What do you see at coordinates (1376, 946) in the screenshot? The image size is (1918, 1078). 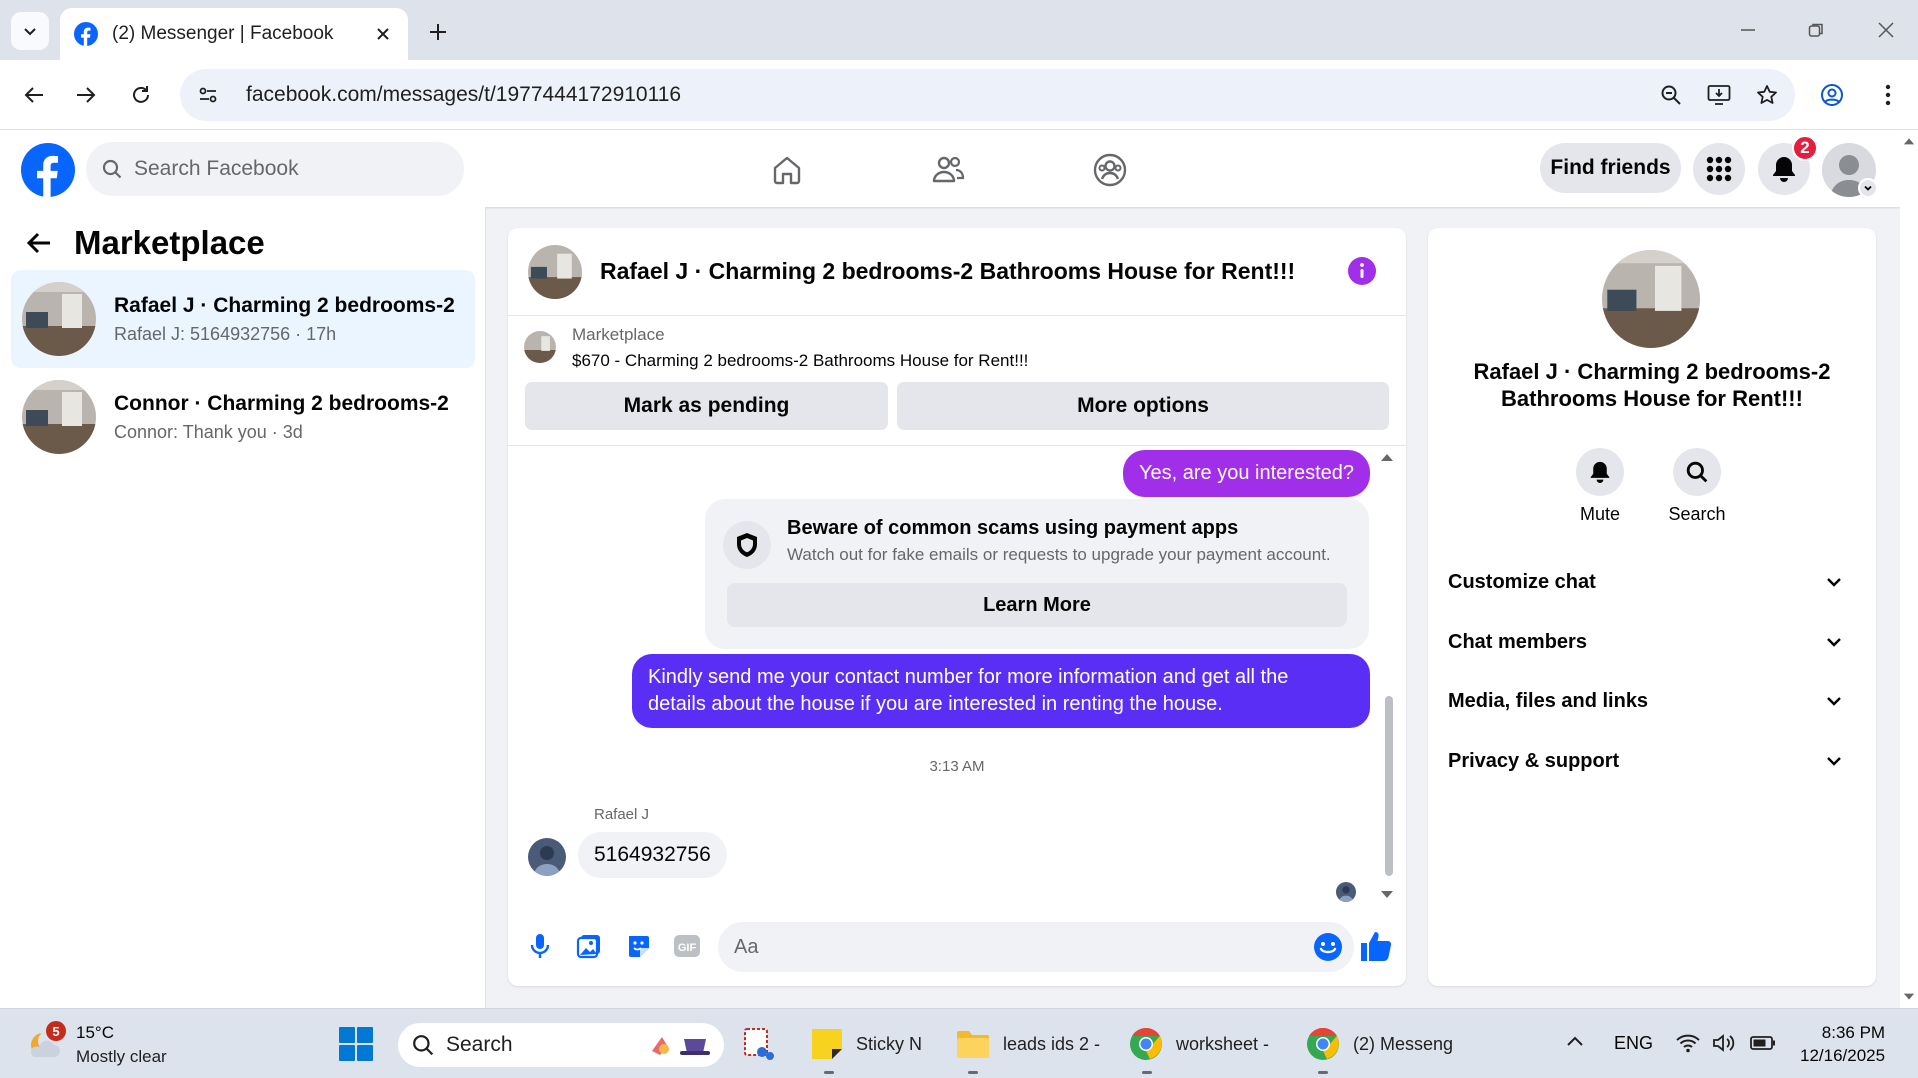 I see `thumbs-up-icon` at bounding box center [1376, 946].